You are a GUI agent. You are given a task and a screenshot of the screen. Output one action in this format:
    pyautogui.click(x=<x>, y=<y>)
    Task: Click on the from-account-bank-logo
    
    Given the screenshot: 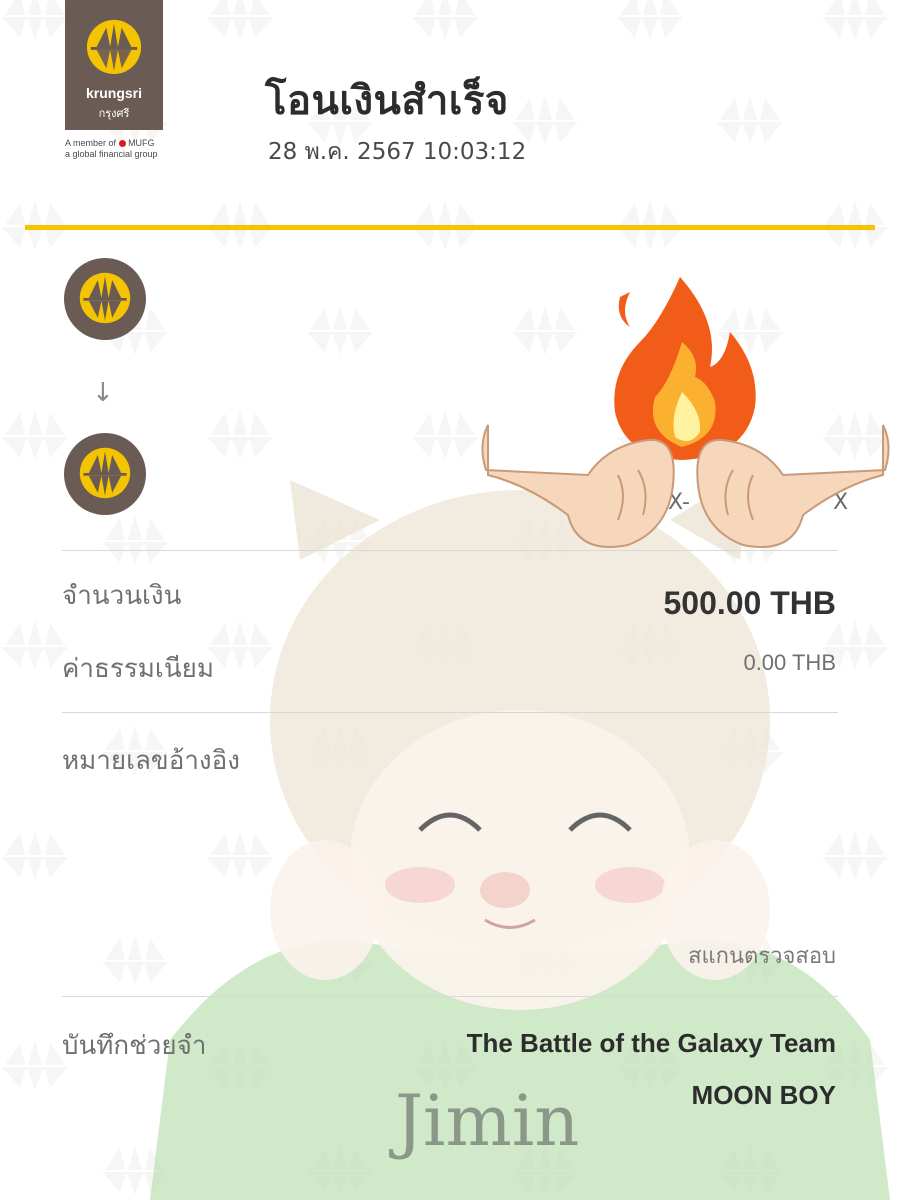 What is the action you would take?
    pyautogui.click(x=105, y=299)
    